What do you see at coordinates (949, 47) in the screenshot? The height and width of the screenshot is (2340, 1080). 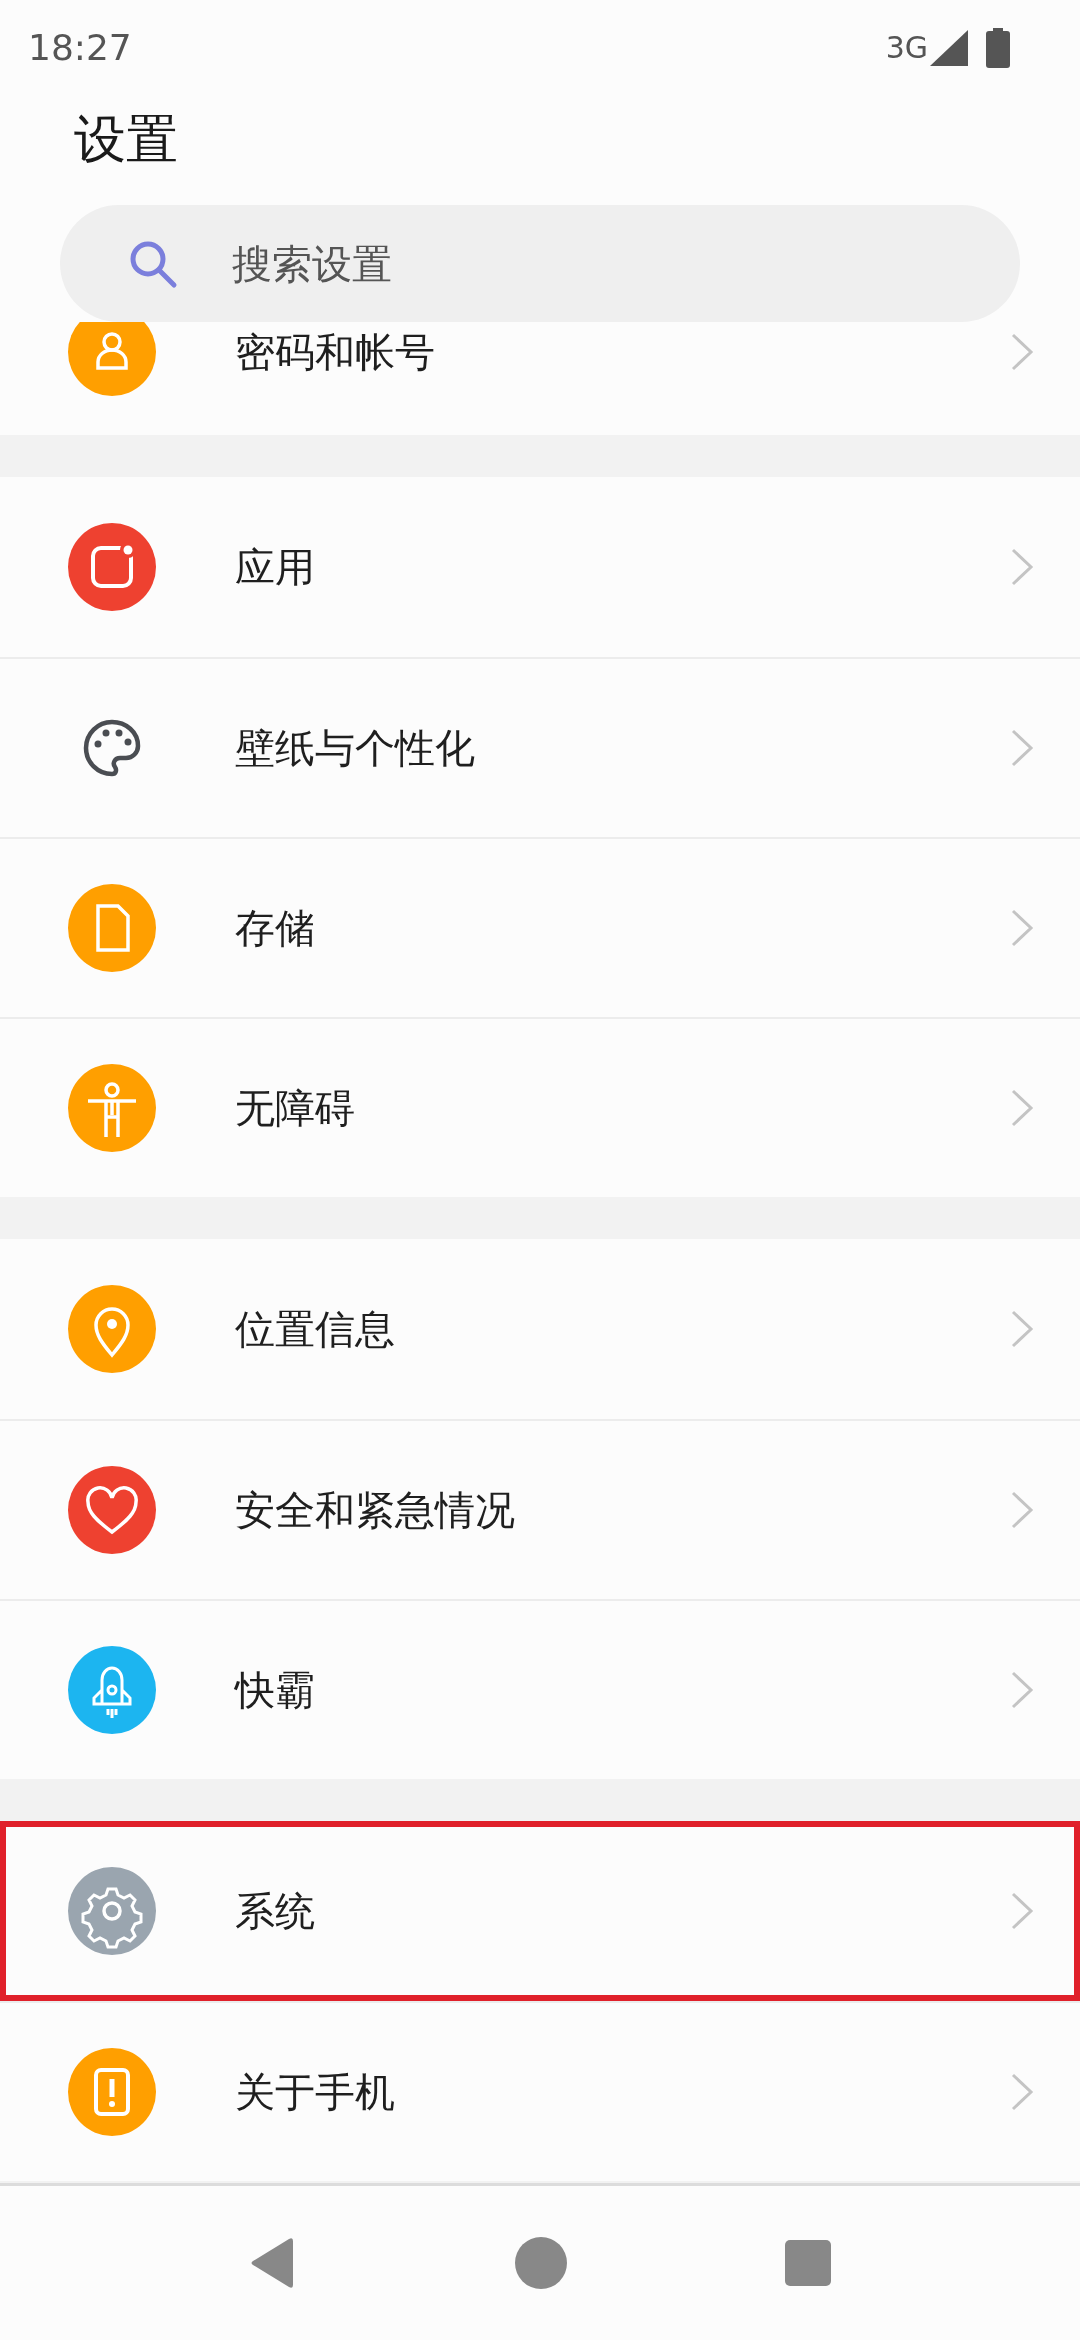 I see `signal-icon` at bounding box center [949, 47].